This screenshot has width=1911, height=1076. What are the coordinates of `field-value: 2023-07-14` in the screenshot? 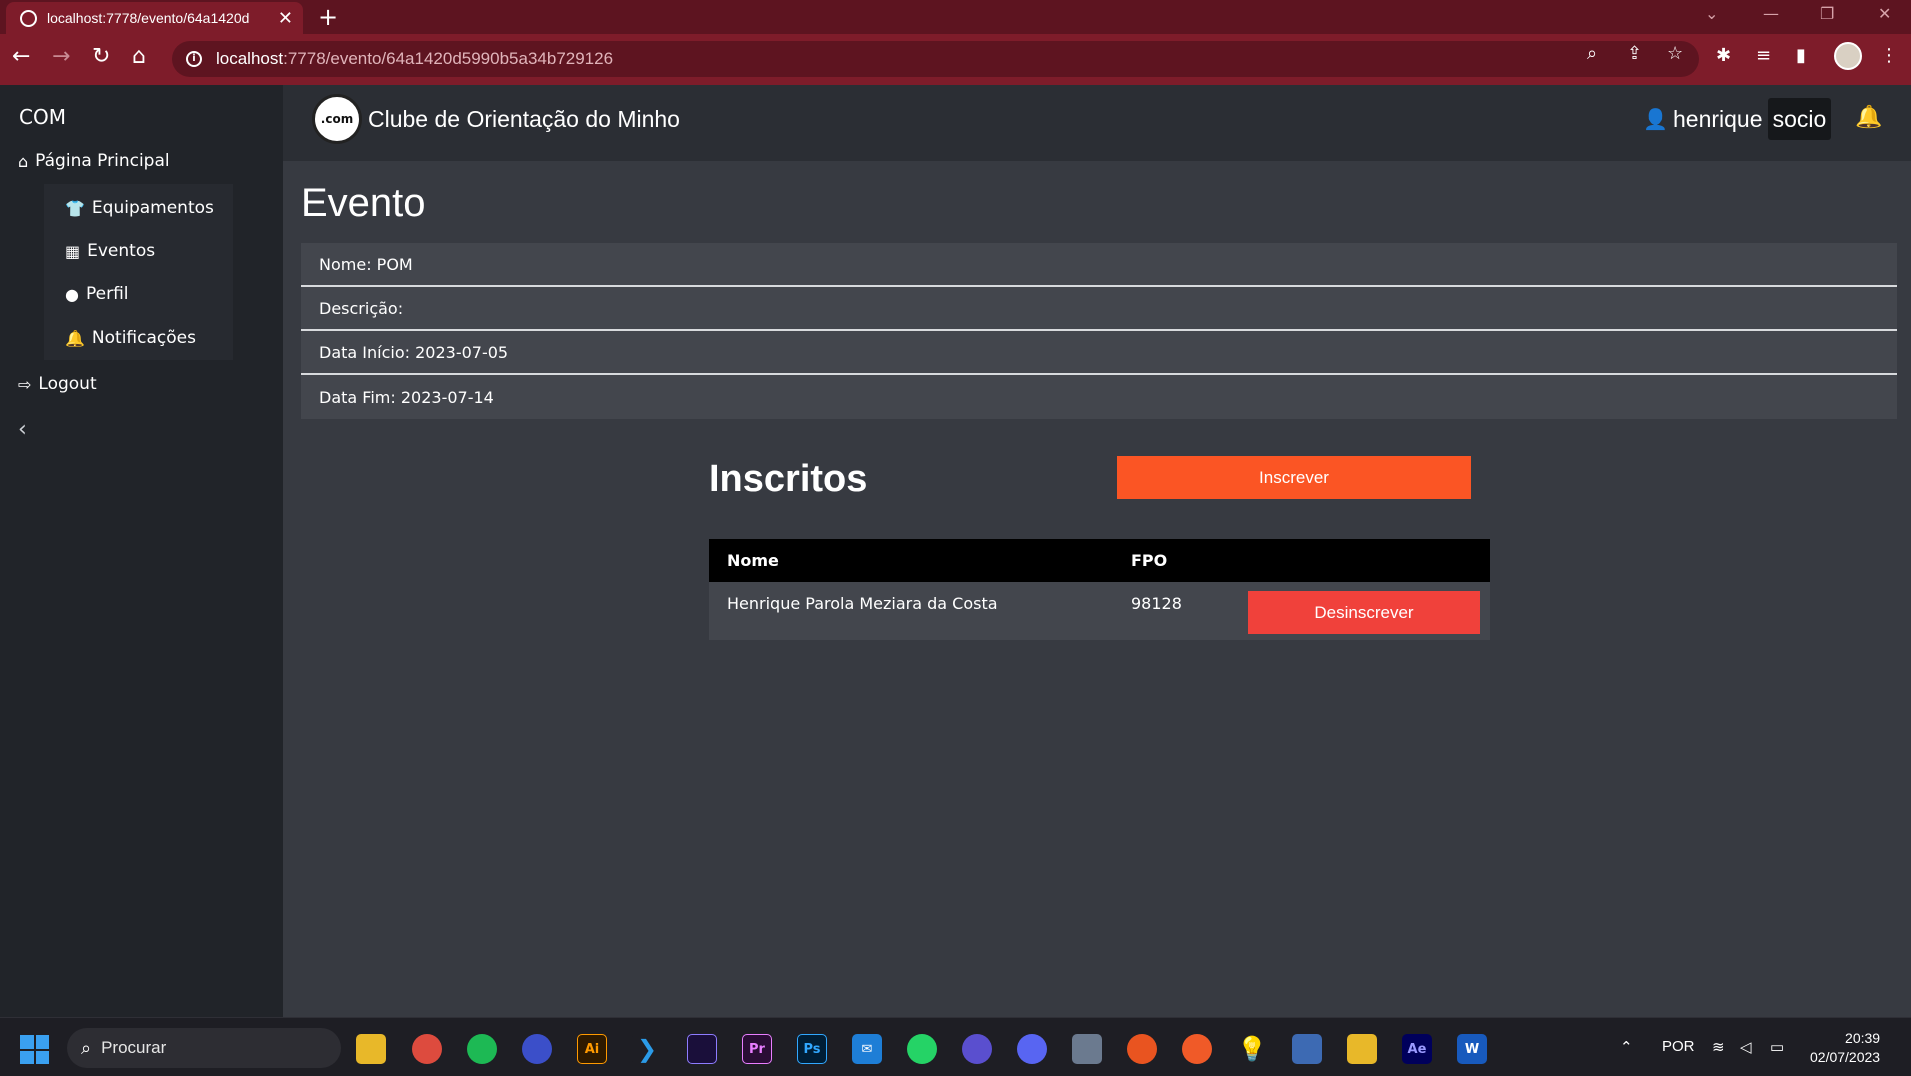 It's located at (447, 397).